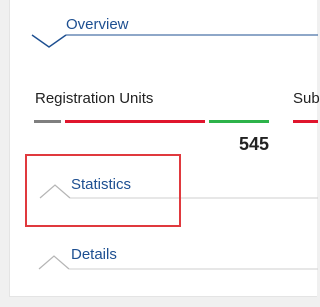 This screenshot has width=320, height=307. Describe the element at coordinates (94, 98) in the screenshot. I see `registration-units-label: Registration Units` at that location.